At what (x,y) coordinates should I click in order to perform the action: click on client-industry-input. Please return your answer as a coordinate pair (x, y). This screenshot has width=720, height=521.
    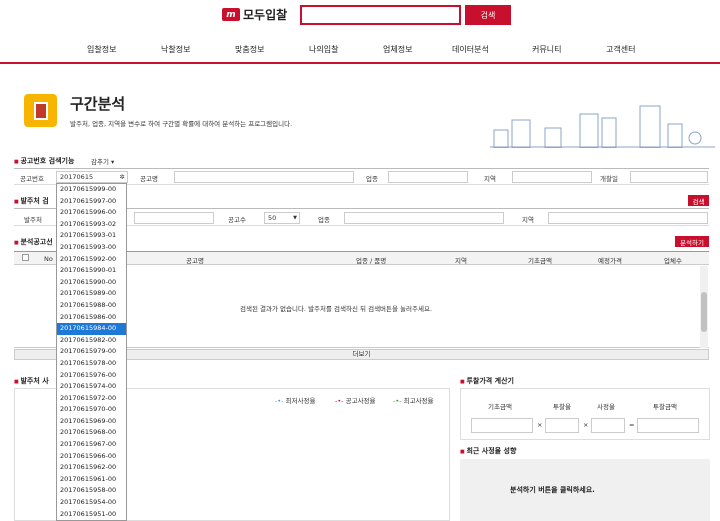
    Looking at the image, I should click on (424, 218).